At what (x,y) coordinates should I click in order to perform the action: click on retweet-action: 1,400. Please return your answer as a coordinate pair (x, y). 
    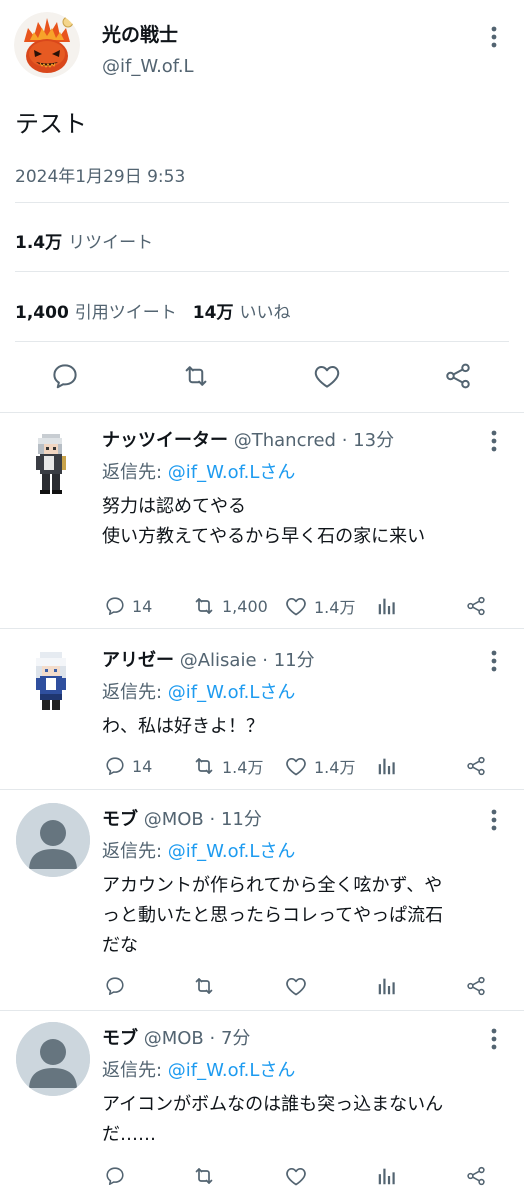
    Looking at the image, I should click on (230, 606).